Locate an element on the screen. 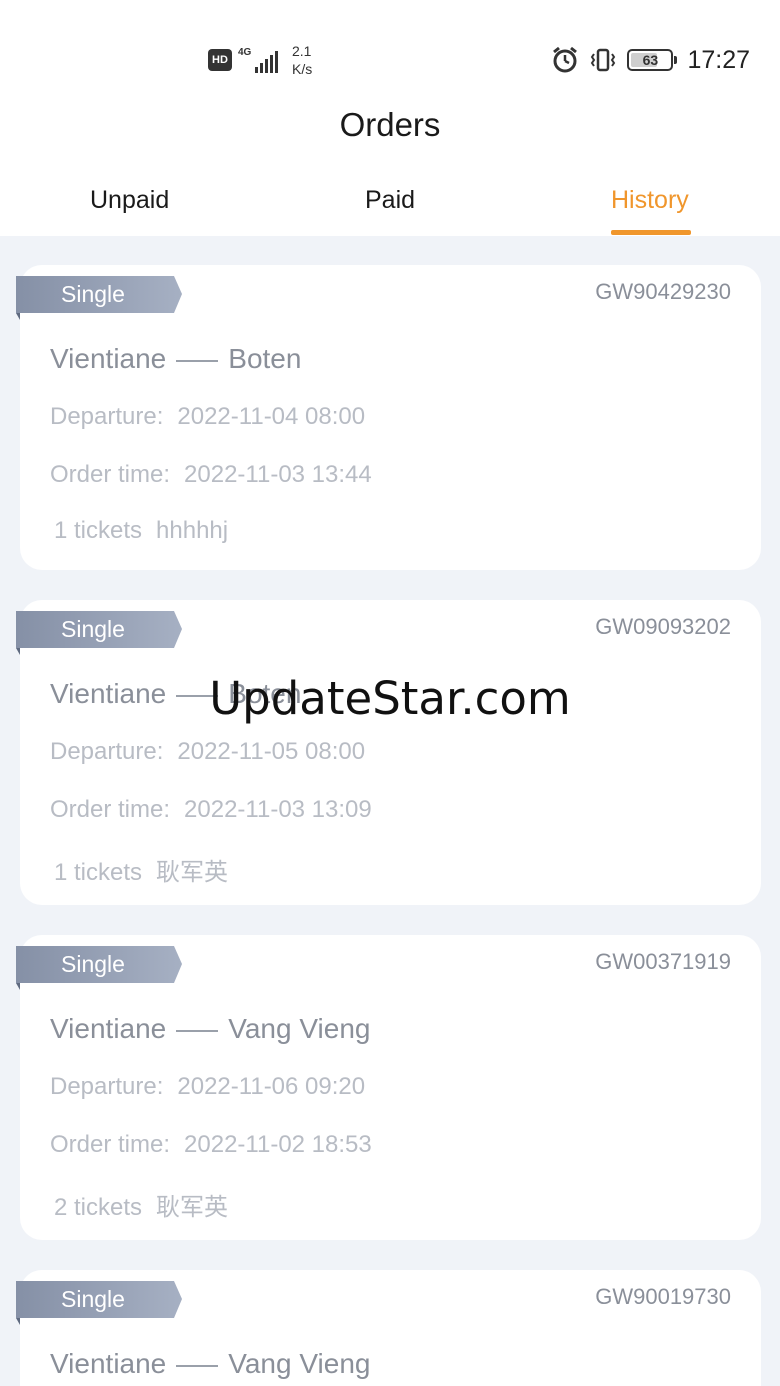 The height and width of the screenshot is (1386, 780). battery-icon: 63 is located at coordinates (652, 60).